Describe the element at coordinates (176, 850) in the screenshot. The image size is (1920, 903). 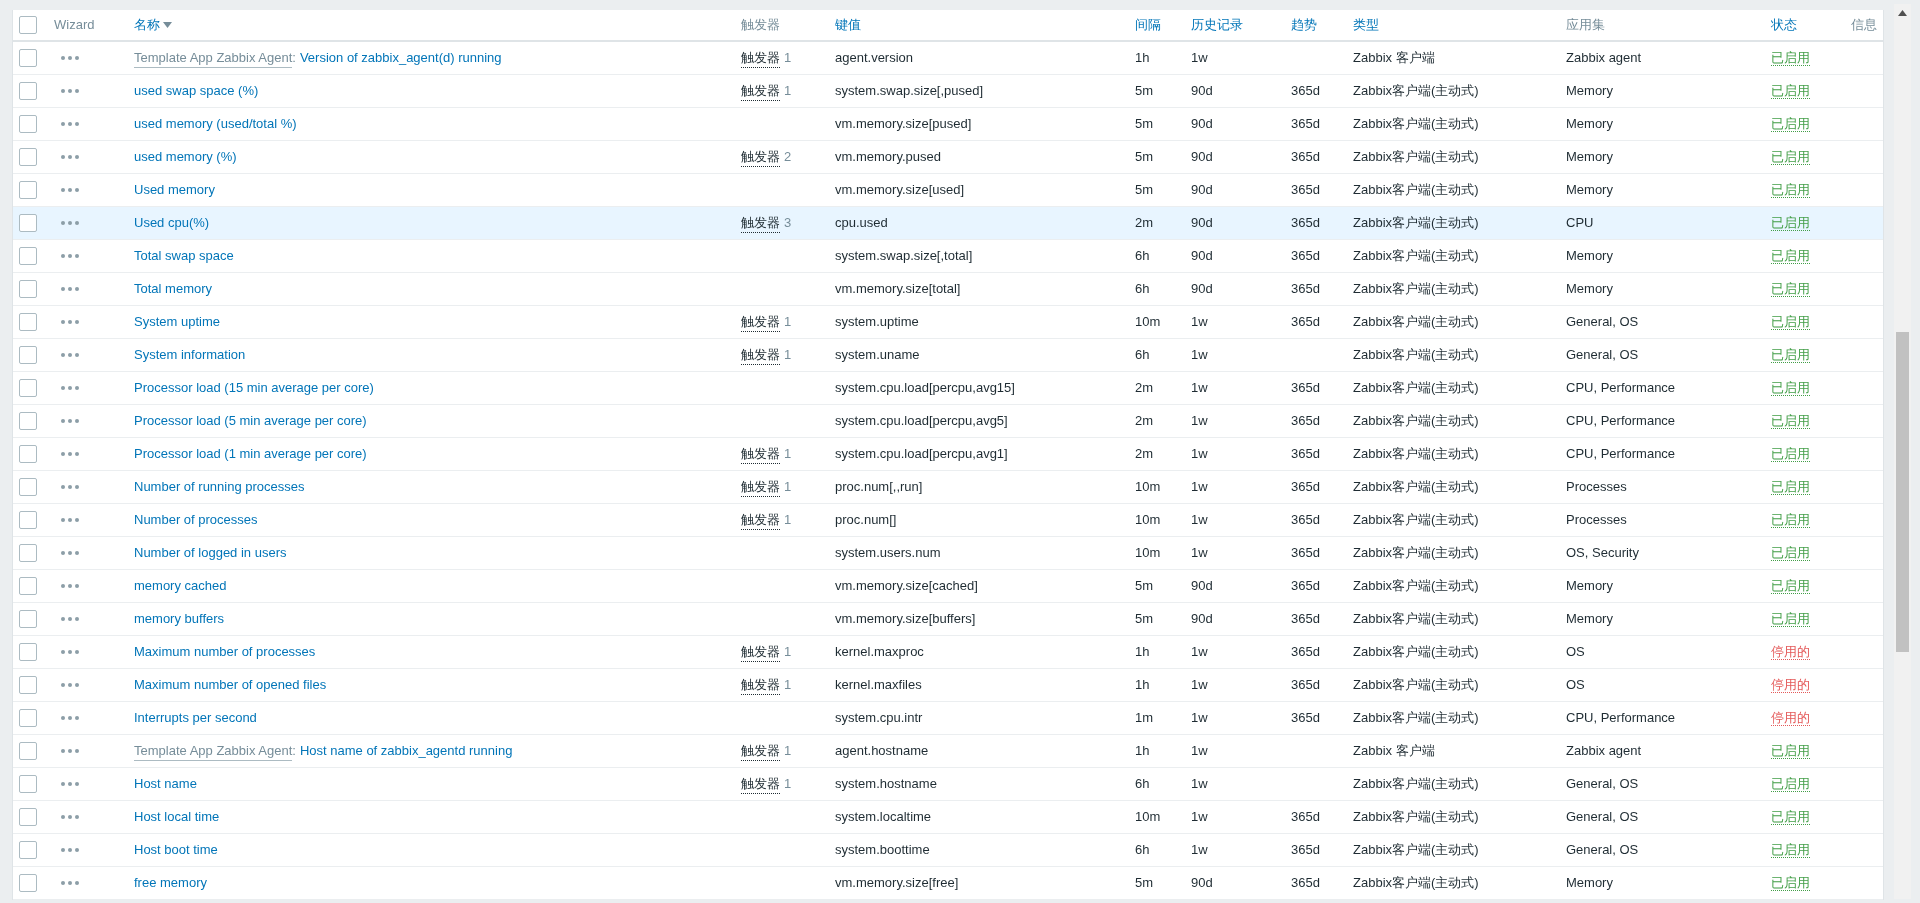
I see `item-name-link: Host boot time` at that location.